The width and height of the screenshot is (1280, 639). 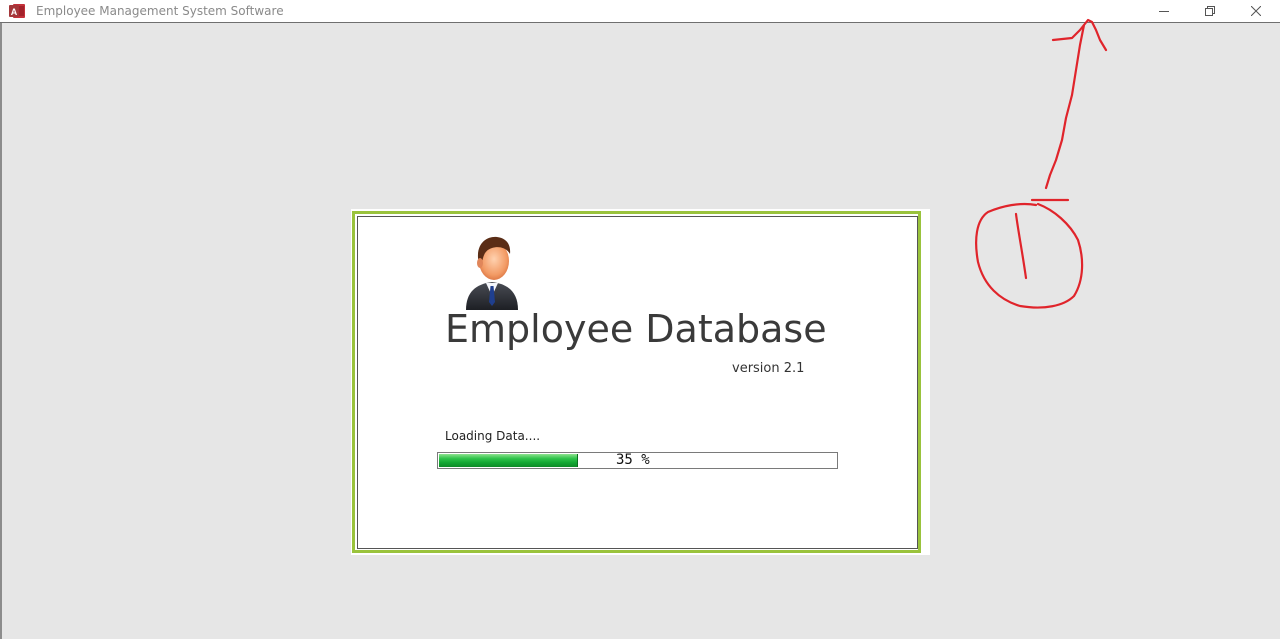 I want to click on close-icon, so click(x=1256, y=11).